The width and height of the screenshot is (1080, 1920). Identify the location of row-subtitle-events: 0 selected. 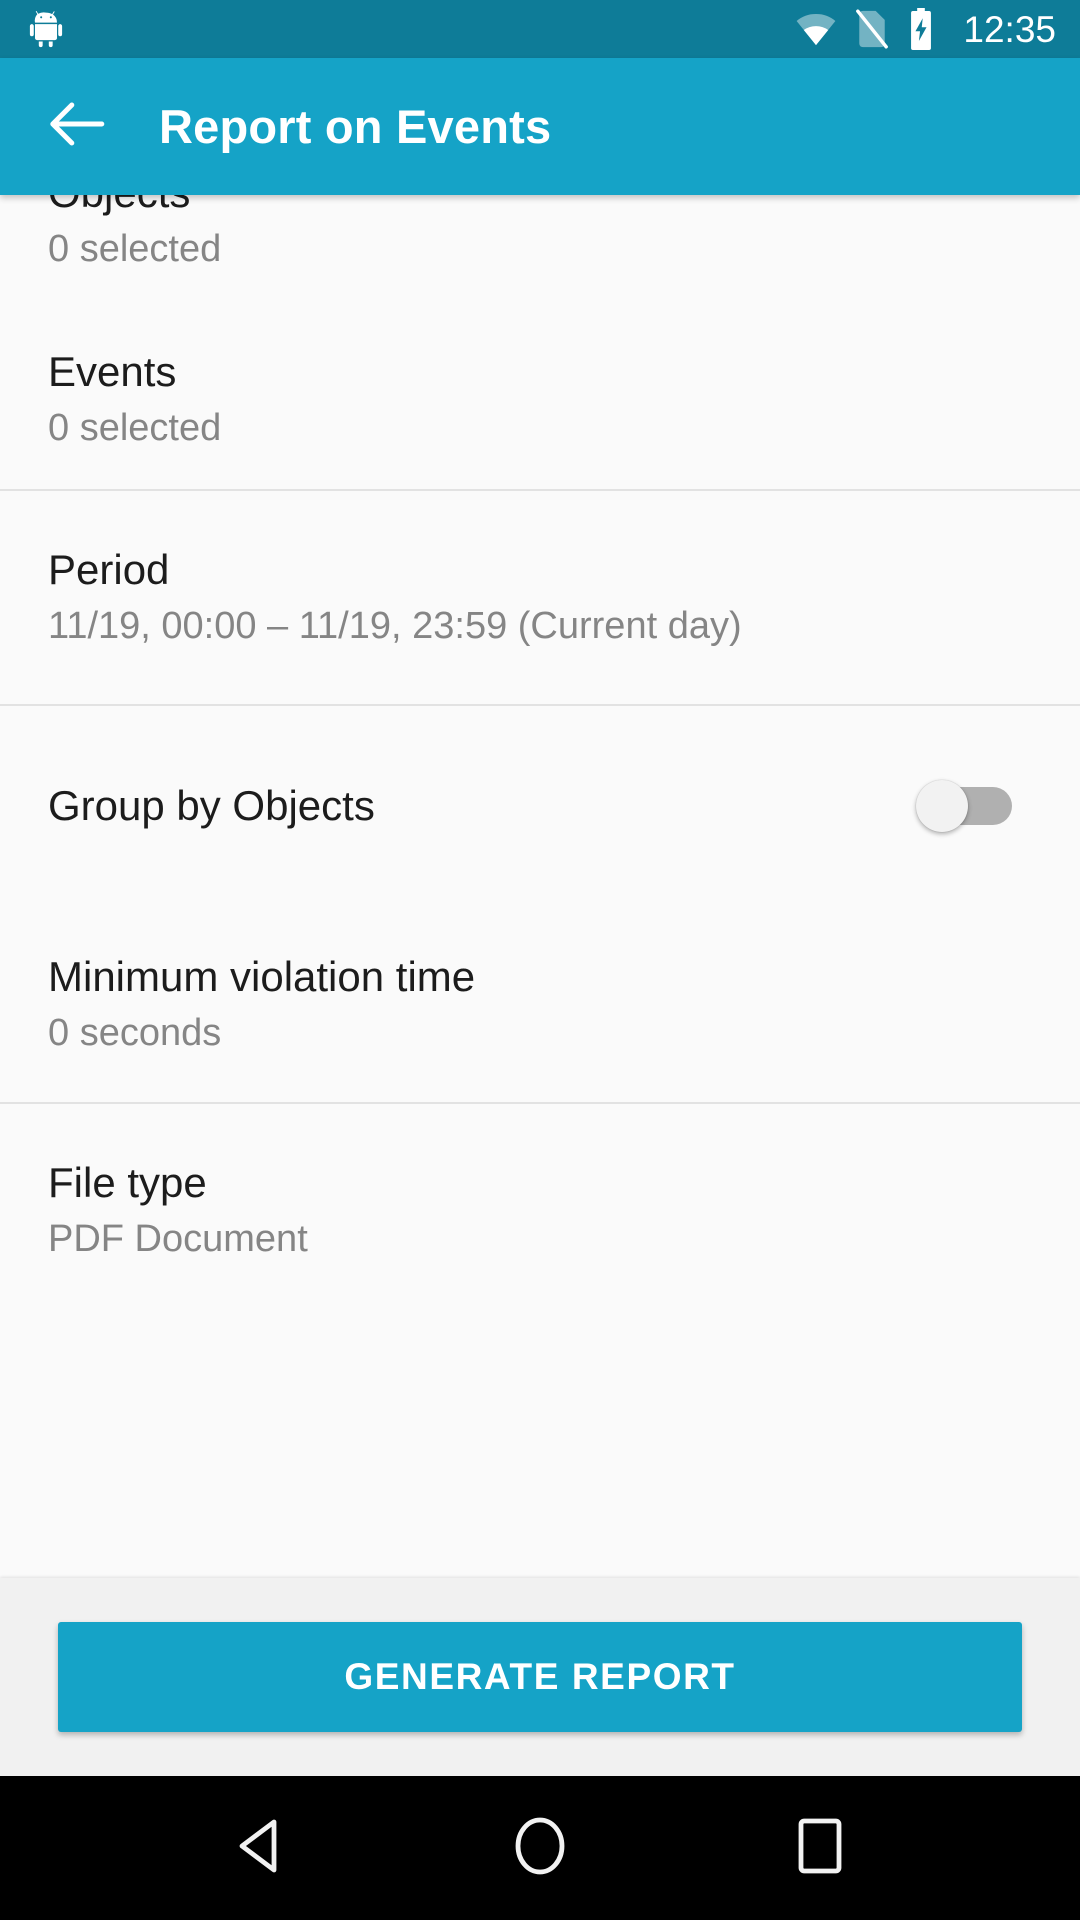
(135, 428).